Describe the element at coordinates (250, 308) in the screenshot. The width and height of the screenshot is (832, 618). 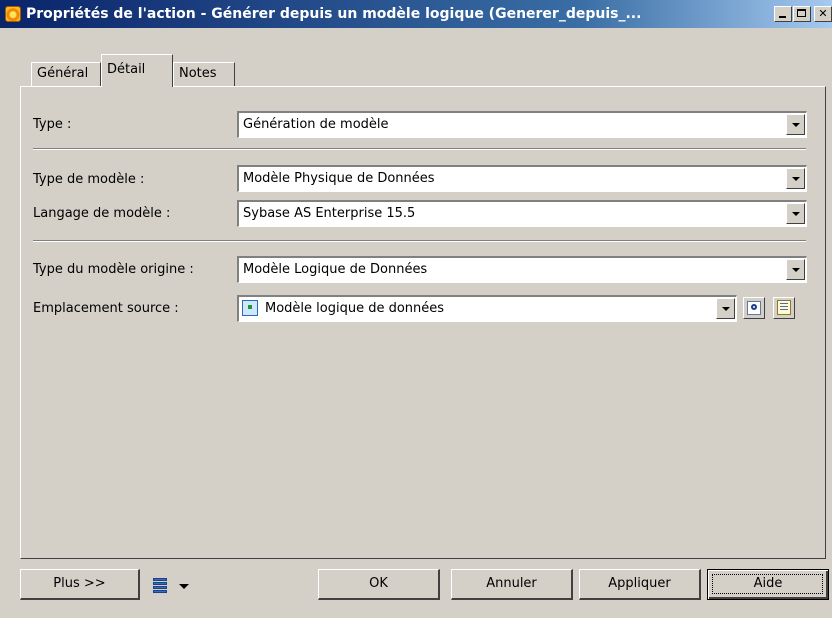
I see `logical-model-icon` at that location.